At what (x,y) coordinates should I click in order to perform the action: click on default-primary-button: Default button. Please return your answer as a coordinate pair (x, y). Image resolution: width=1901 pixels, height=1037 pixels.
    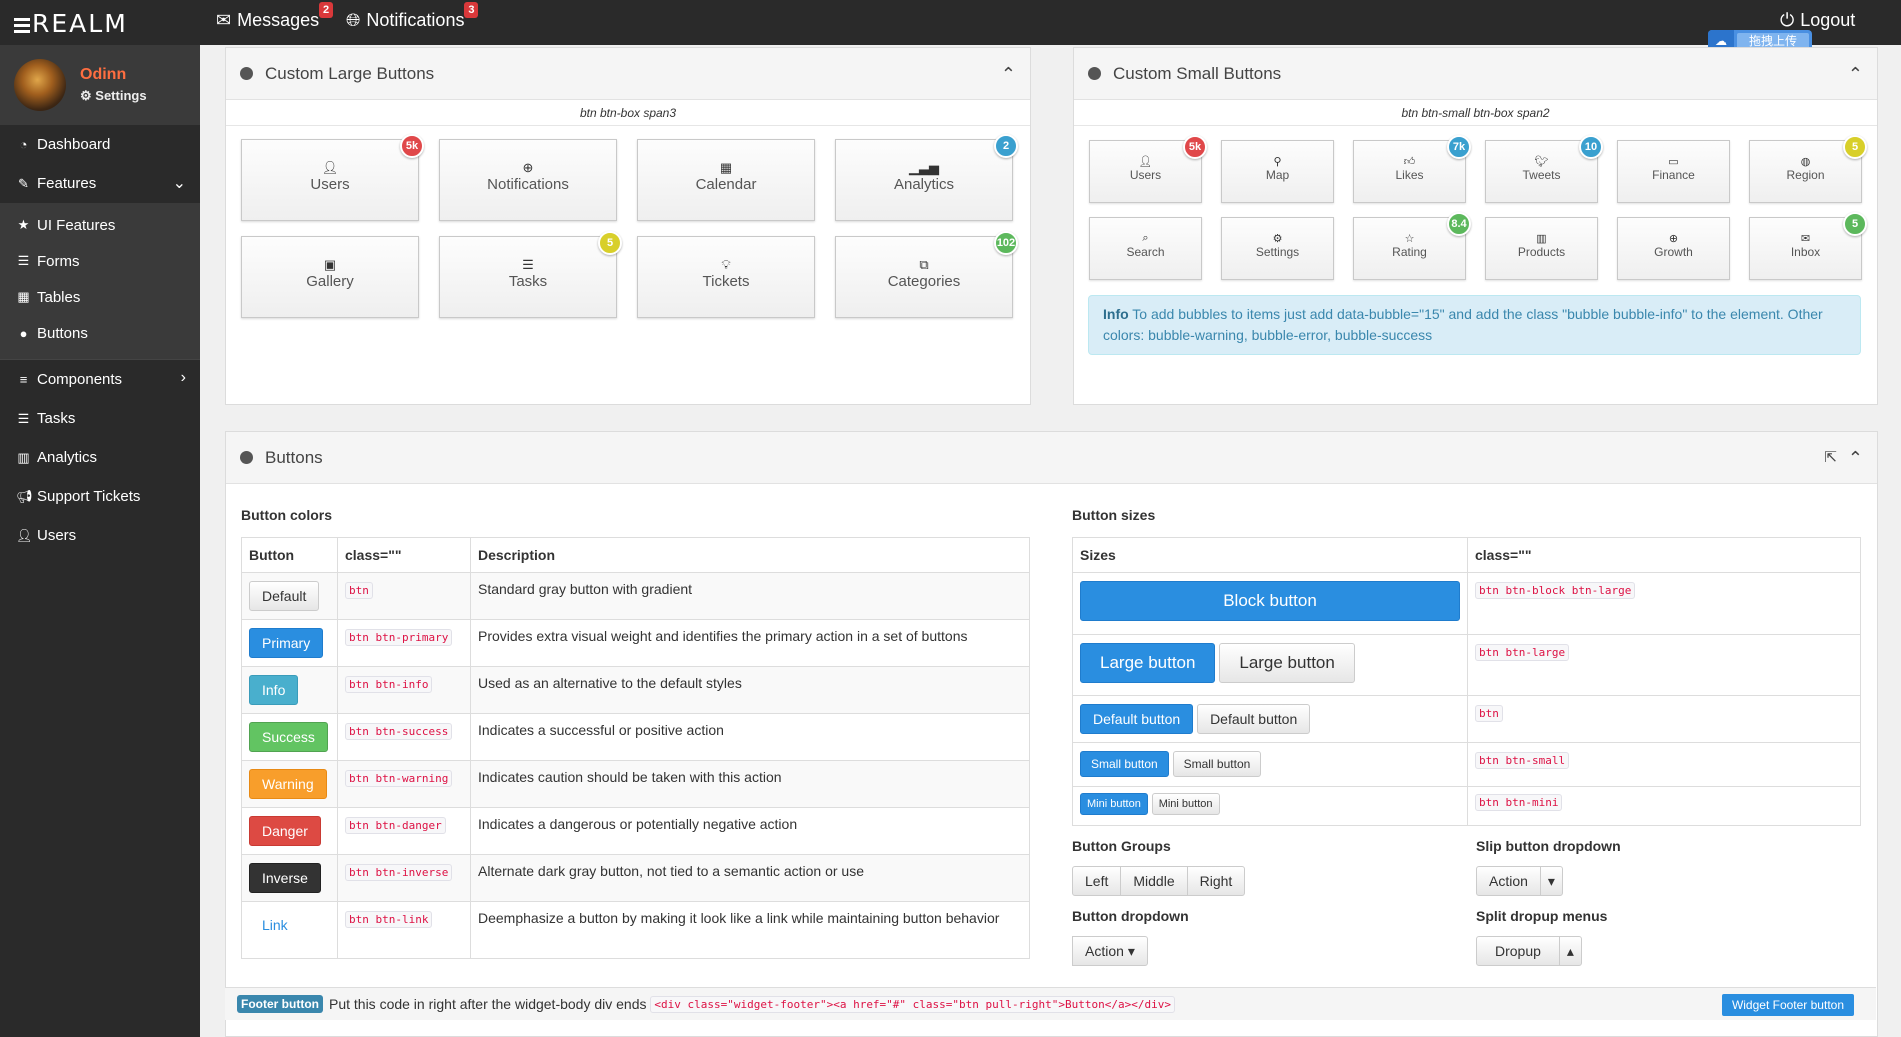
    Looking at the image, I should click on (1137, 719).